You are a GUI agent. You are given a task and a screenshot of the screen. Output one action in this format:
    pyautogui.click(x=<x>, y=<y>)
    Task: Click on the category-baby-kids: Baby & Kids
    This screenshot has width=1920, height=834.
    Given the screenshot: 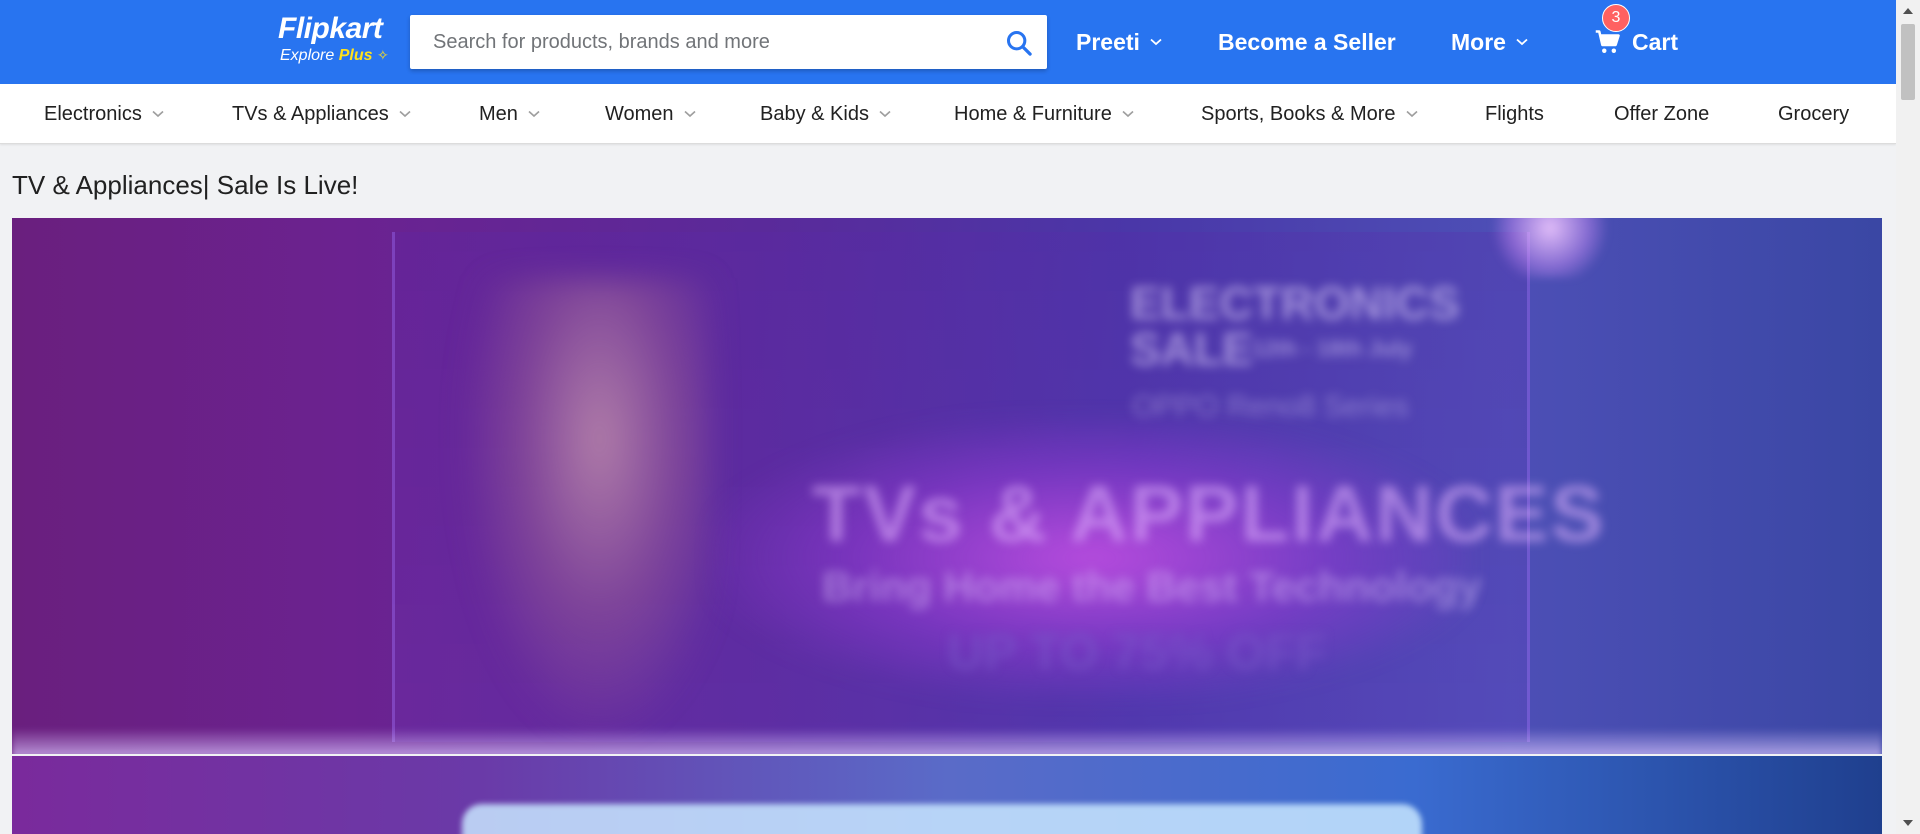 What is the action you would take?
    pyautogui.click(x=825, y=114)
    